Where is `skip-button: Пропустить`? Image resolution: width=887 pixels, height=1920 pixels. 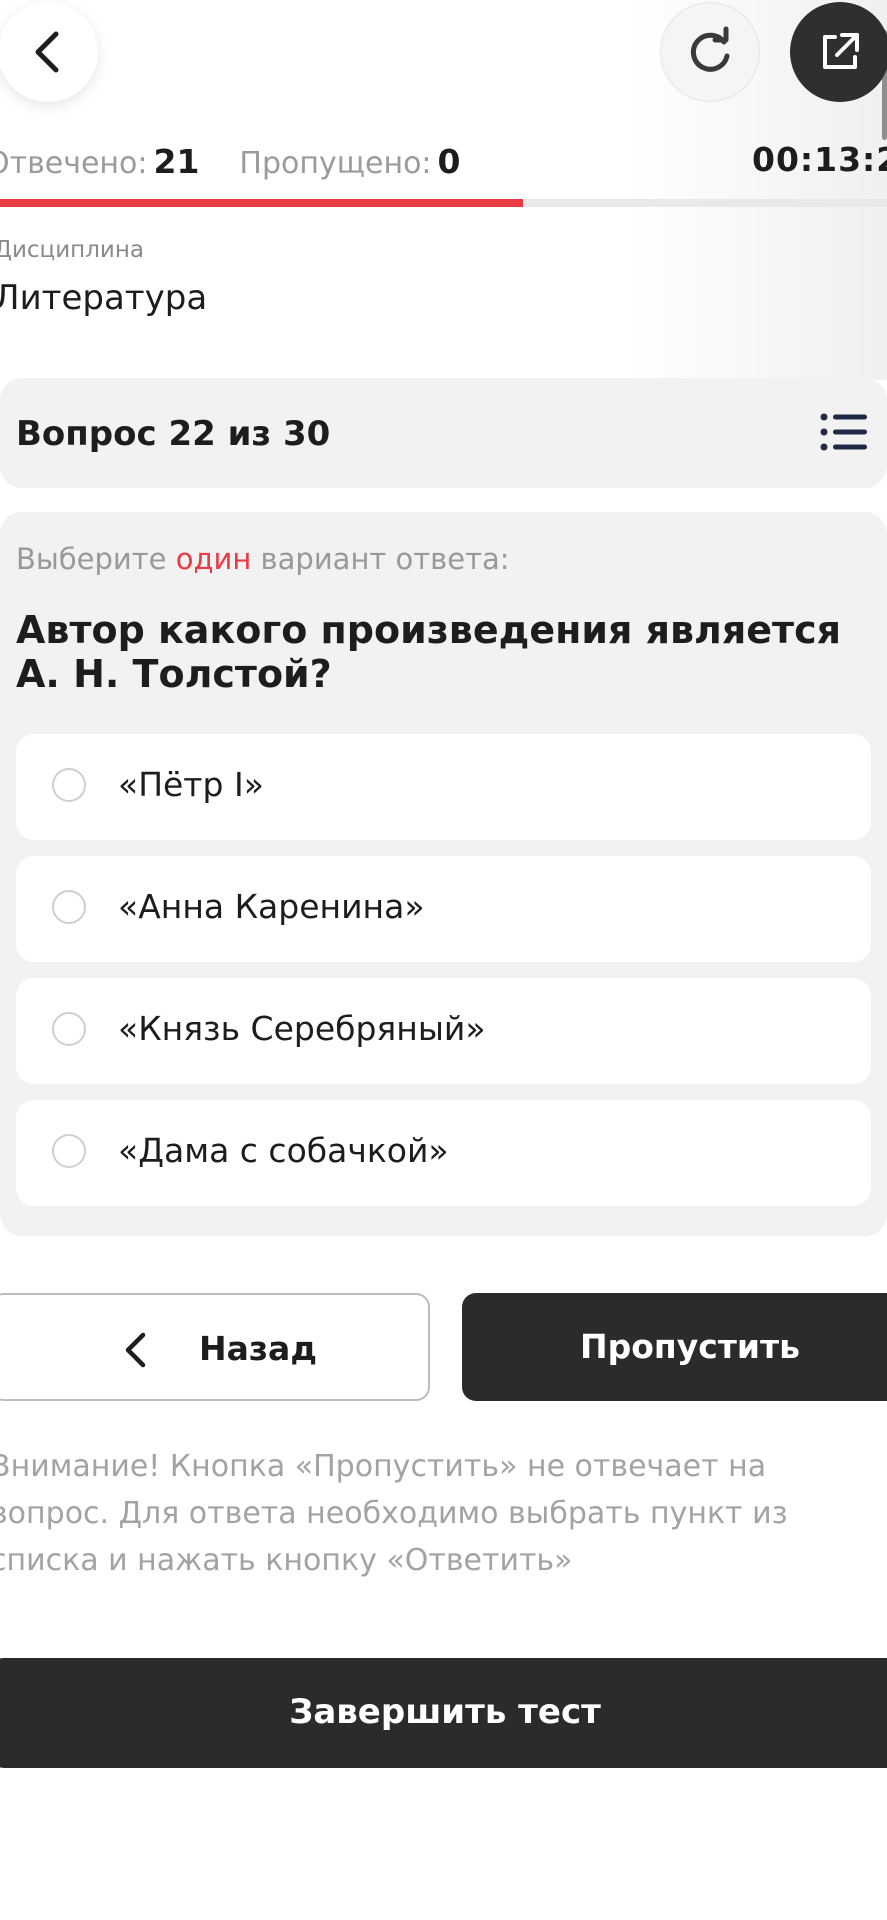 skip-button: Пропустить is located at coordinates (674, 1347).